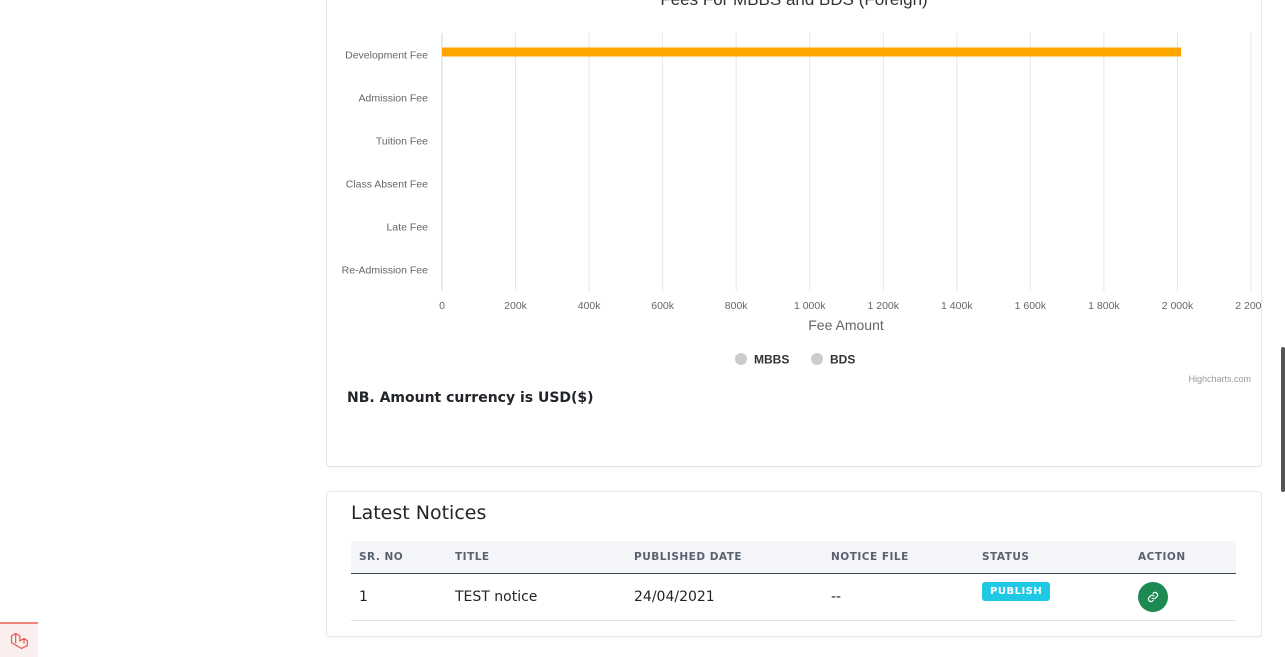 The width and height of the screenshot is (1285, 657). I want to click on notices-heading: Latest Notices, so click(419, 513).